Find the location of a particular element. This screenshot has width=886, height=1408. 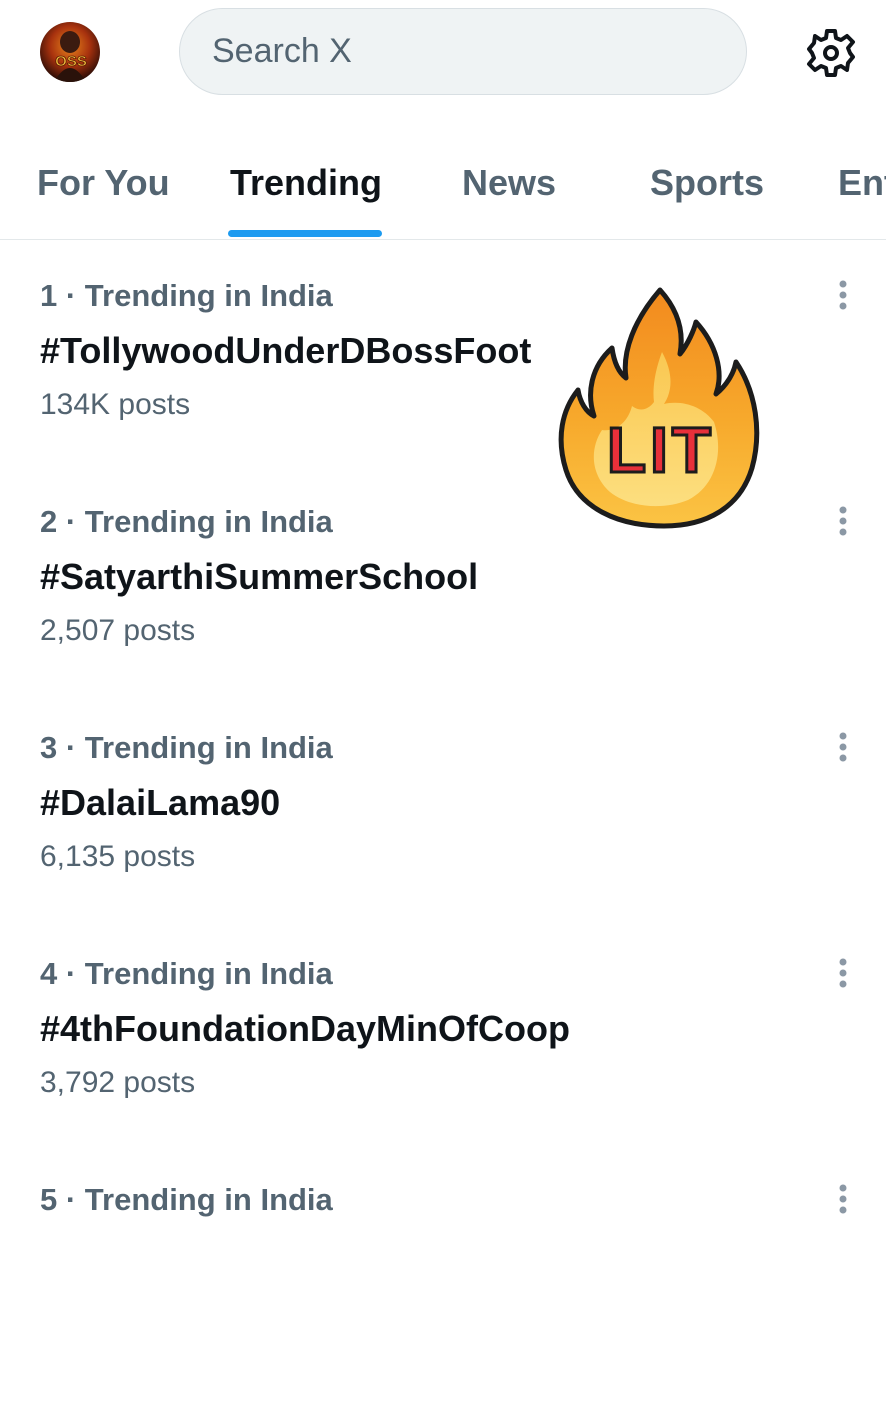

trend-meta: 4 · Trending in India is located at coordinates (186, 973).